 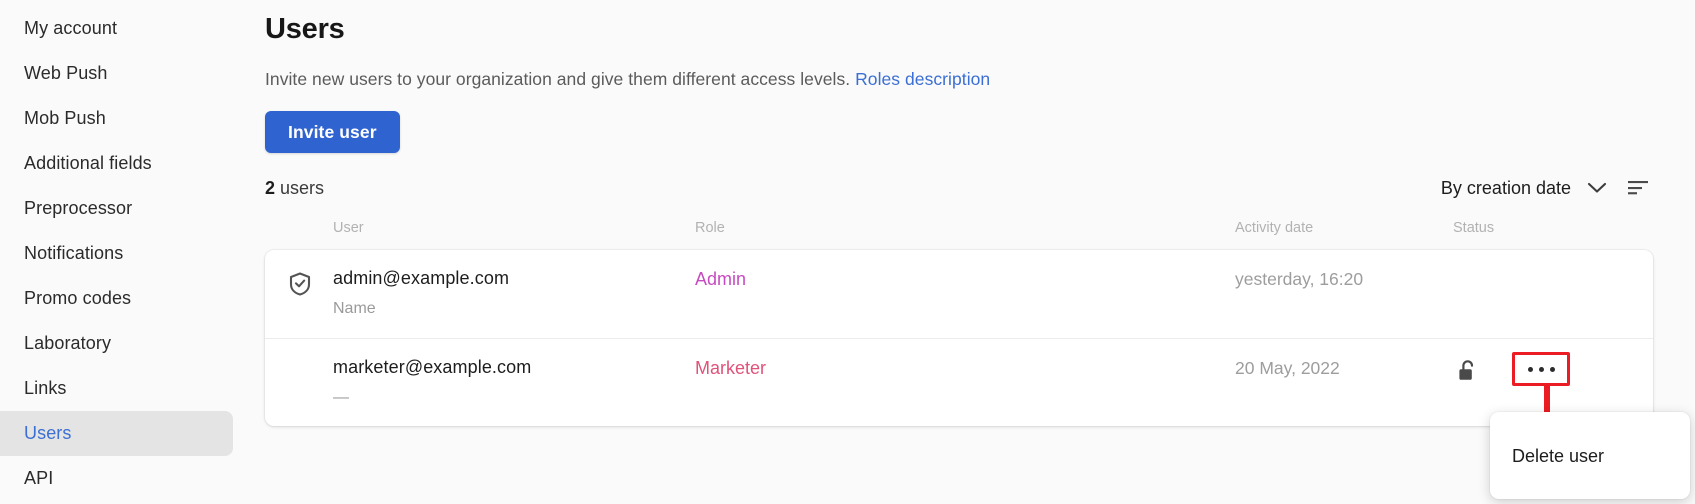 I want to click on sidebar-item-label: Notifications, so click(x=74, y=253).